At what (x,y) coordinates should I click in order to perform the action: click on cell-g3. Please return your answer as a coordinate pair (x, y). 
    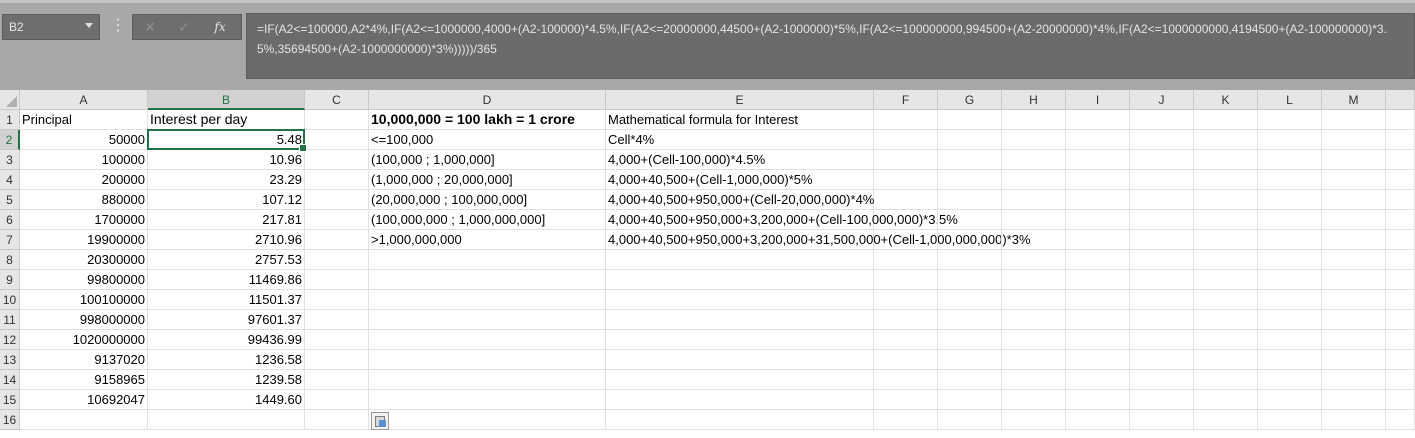
    Looking at the image, I should click on (970, 160).